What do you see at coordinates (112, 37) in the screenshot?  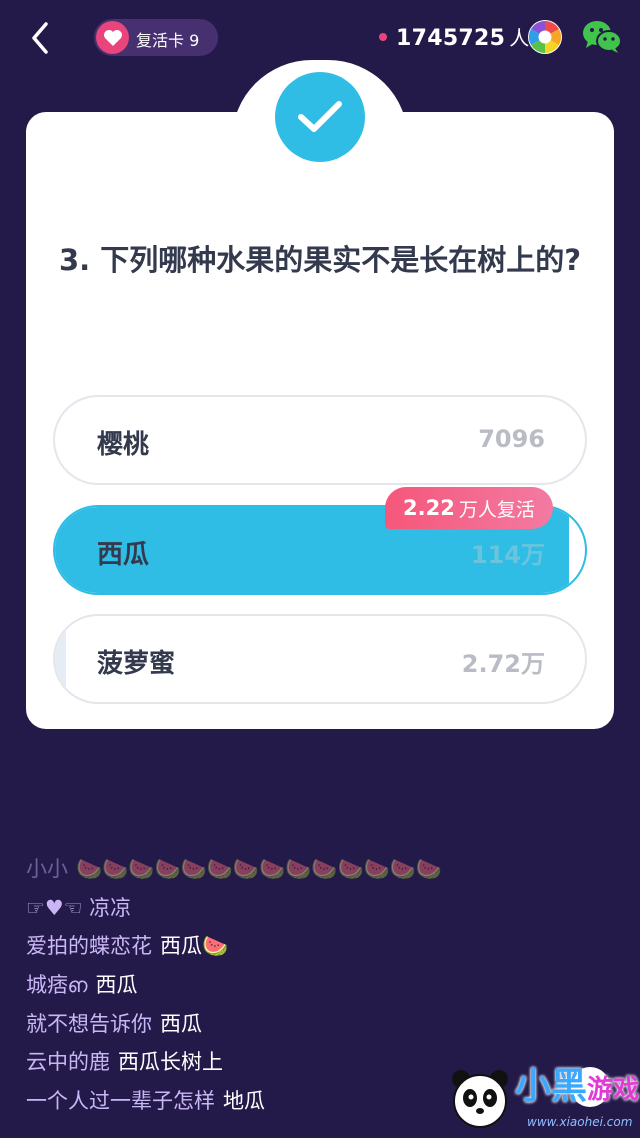 I see `heart-icon` at bounding box center [112, 37].